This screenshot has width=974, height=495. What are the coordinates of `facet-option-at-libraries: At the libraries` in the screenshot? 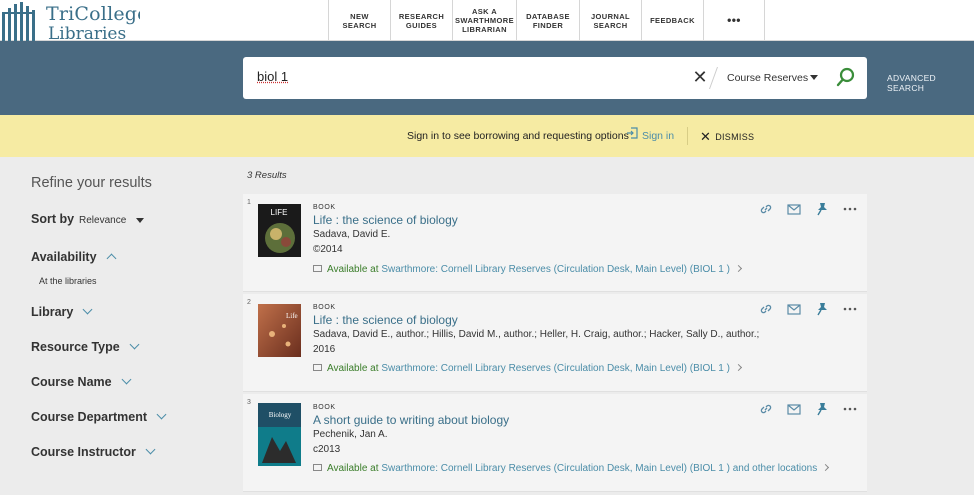 It's located at (68, 281).